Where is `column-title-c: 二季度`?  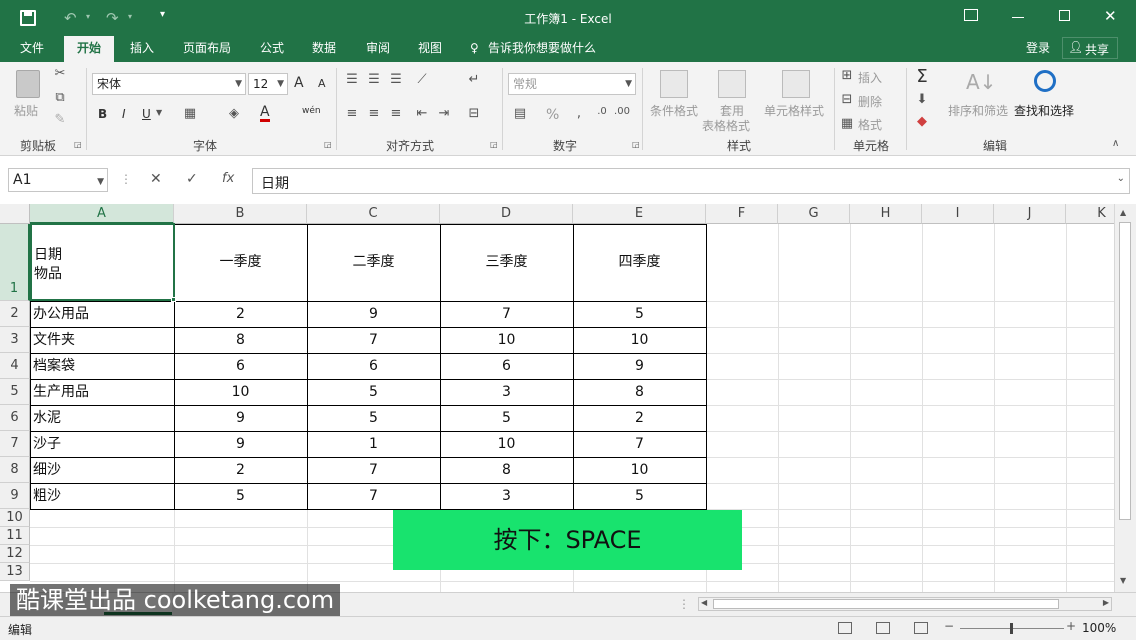
column-title-c: 二季度 is located at coordinates (373, 262).